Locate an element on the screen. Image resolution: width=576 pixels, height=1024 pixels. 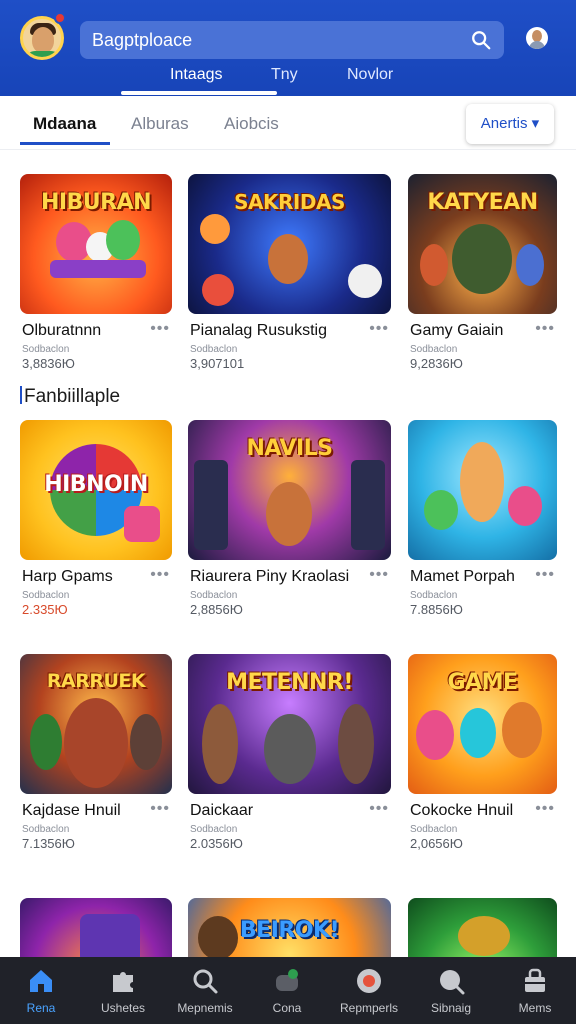
header-tab-1: Intaags is located at coordinates (196, 75).